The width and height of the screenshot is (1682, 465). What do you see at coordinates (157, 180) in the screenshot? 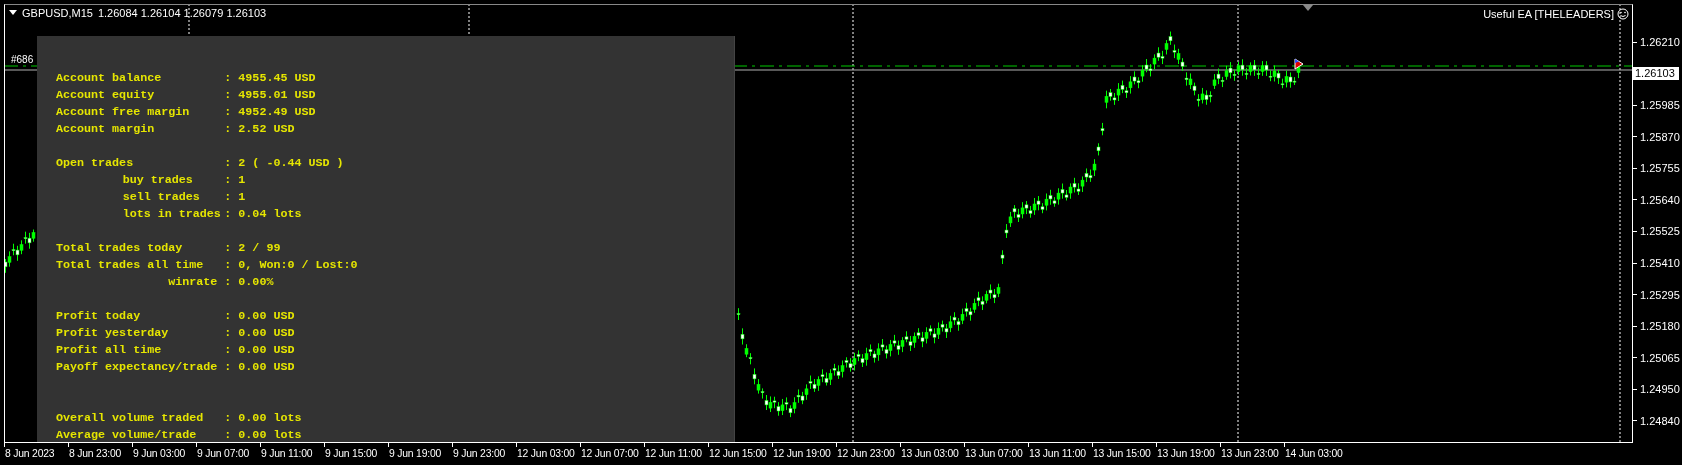
I see `stat-label: buy trades` at bounding box center [157, 180].